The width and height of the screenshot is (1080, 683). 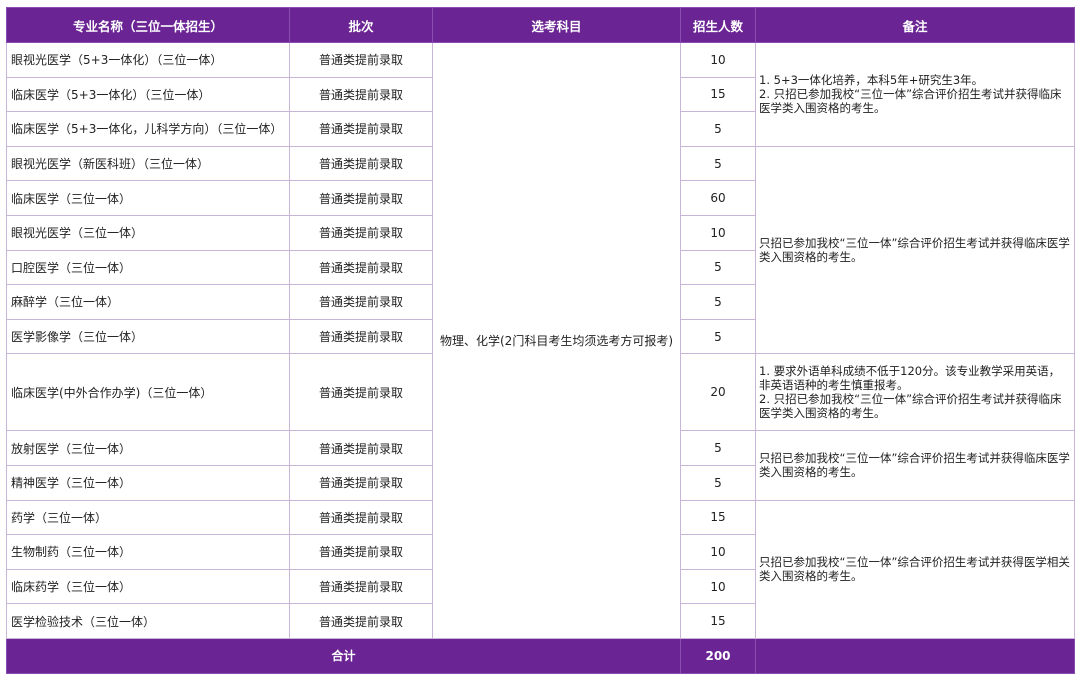 I want to click on header-count: 招生人数, so click(x=718, y=25).